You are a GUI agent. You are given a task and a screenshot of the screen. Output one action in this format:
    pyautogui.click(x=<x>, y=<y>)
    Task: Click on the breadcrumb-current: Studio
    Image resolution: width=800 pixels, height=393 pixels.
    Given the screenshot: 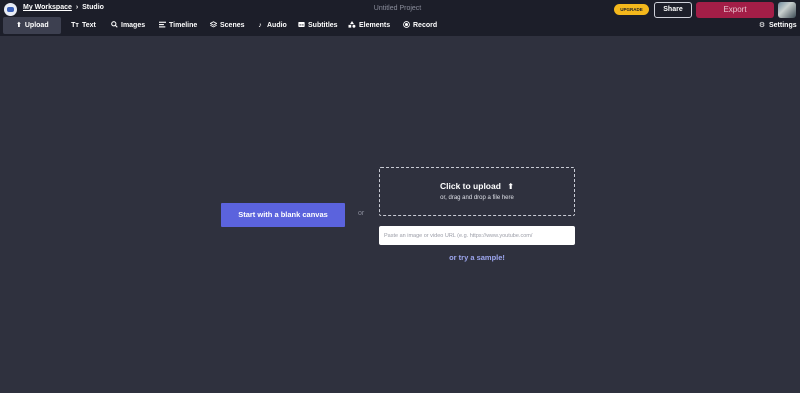 What is the action you would take?
    pyautogui.click(x=93, y=7)
    